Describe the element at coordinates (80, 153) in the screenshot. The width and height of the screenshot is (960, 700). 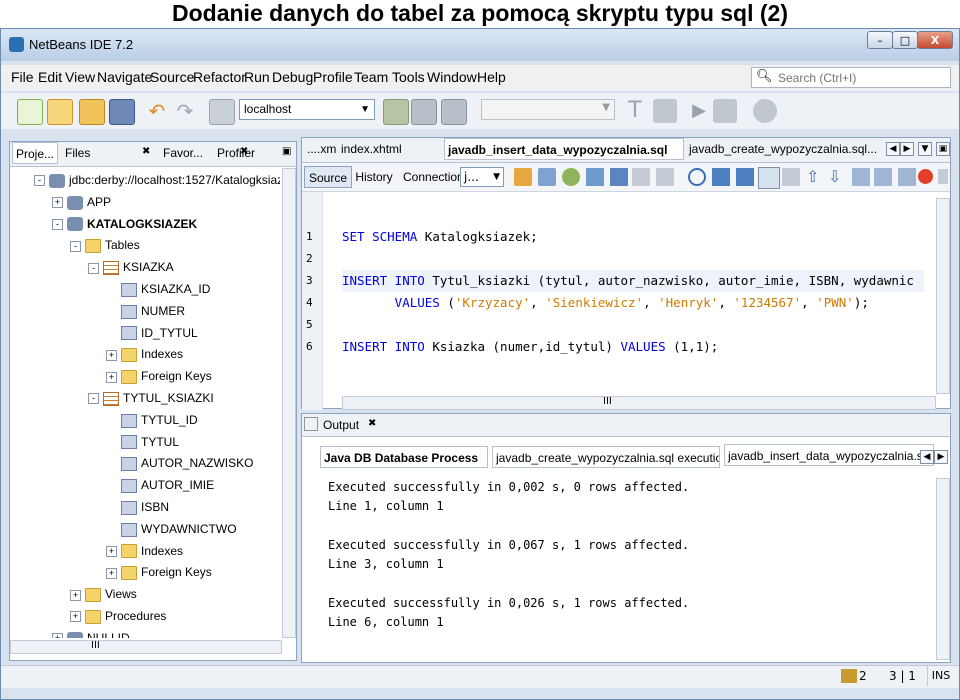
I see `tab-files: Files` at that location.